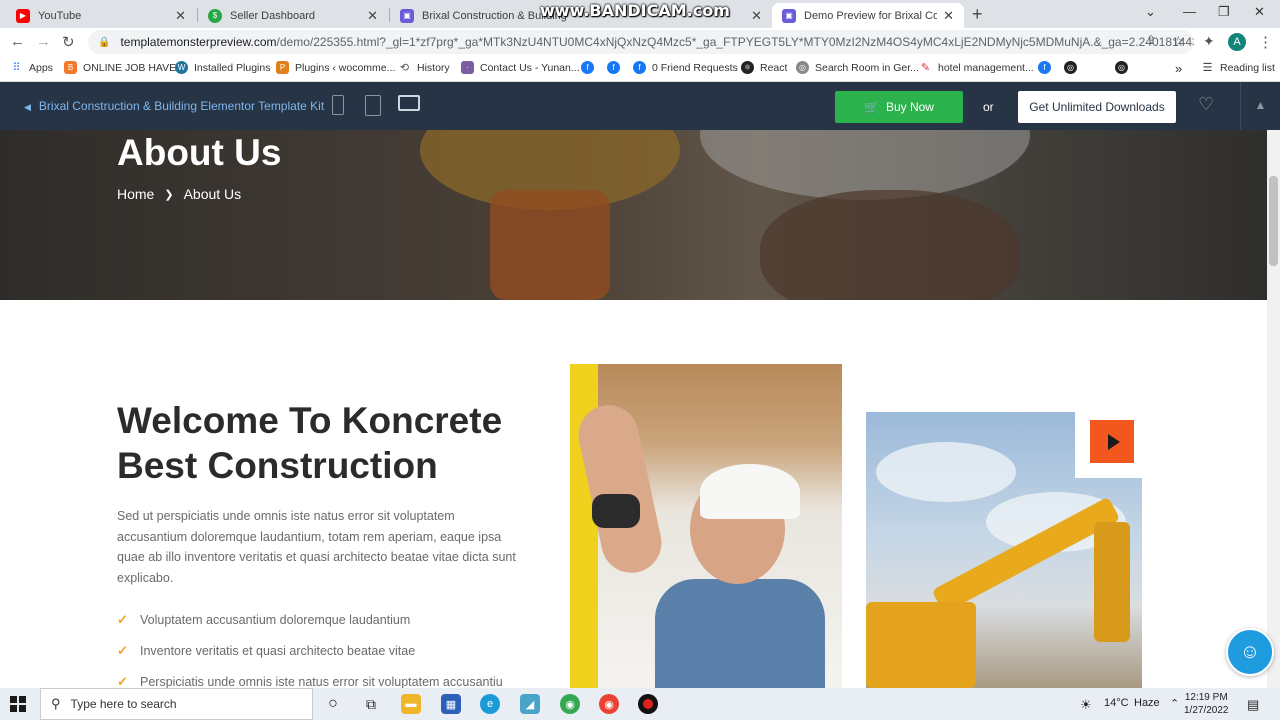 This screenshot has width=1280, height=720. What do you see at coordinates (282, 67) in the screenshot?
I see `plugin-icon: P` at bounding box center [282, 67].